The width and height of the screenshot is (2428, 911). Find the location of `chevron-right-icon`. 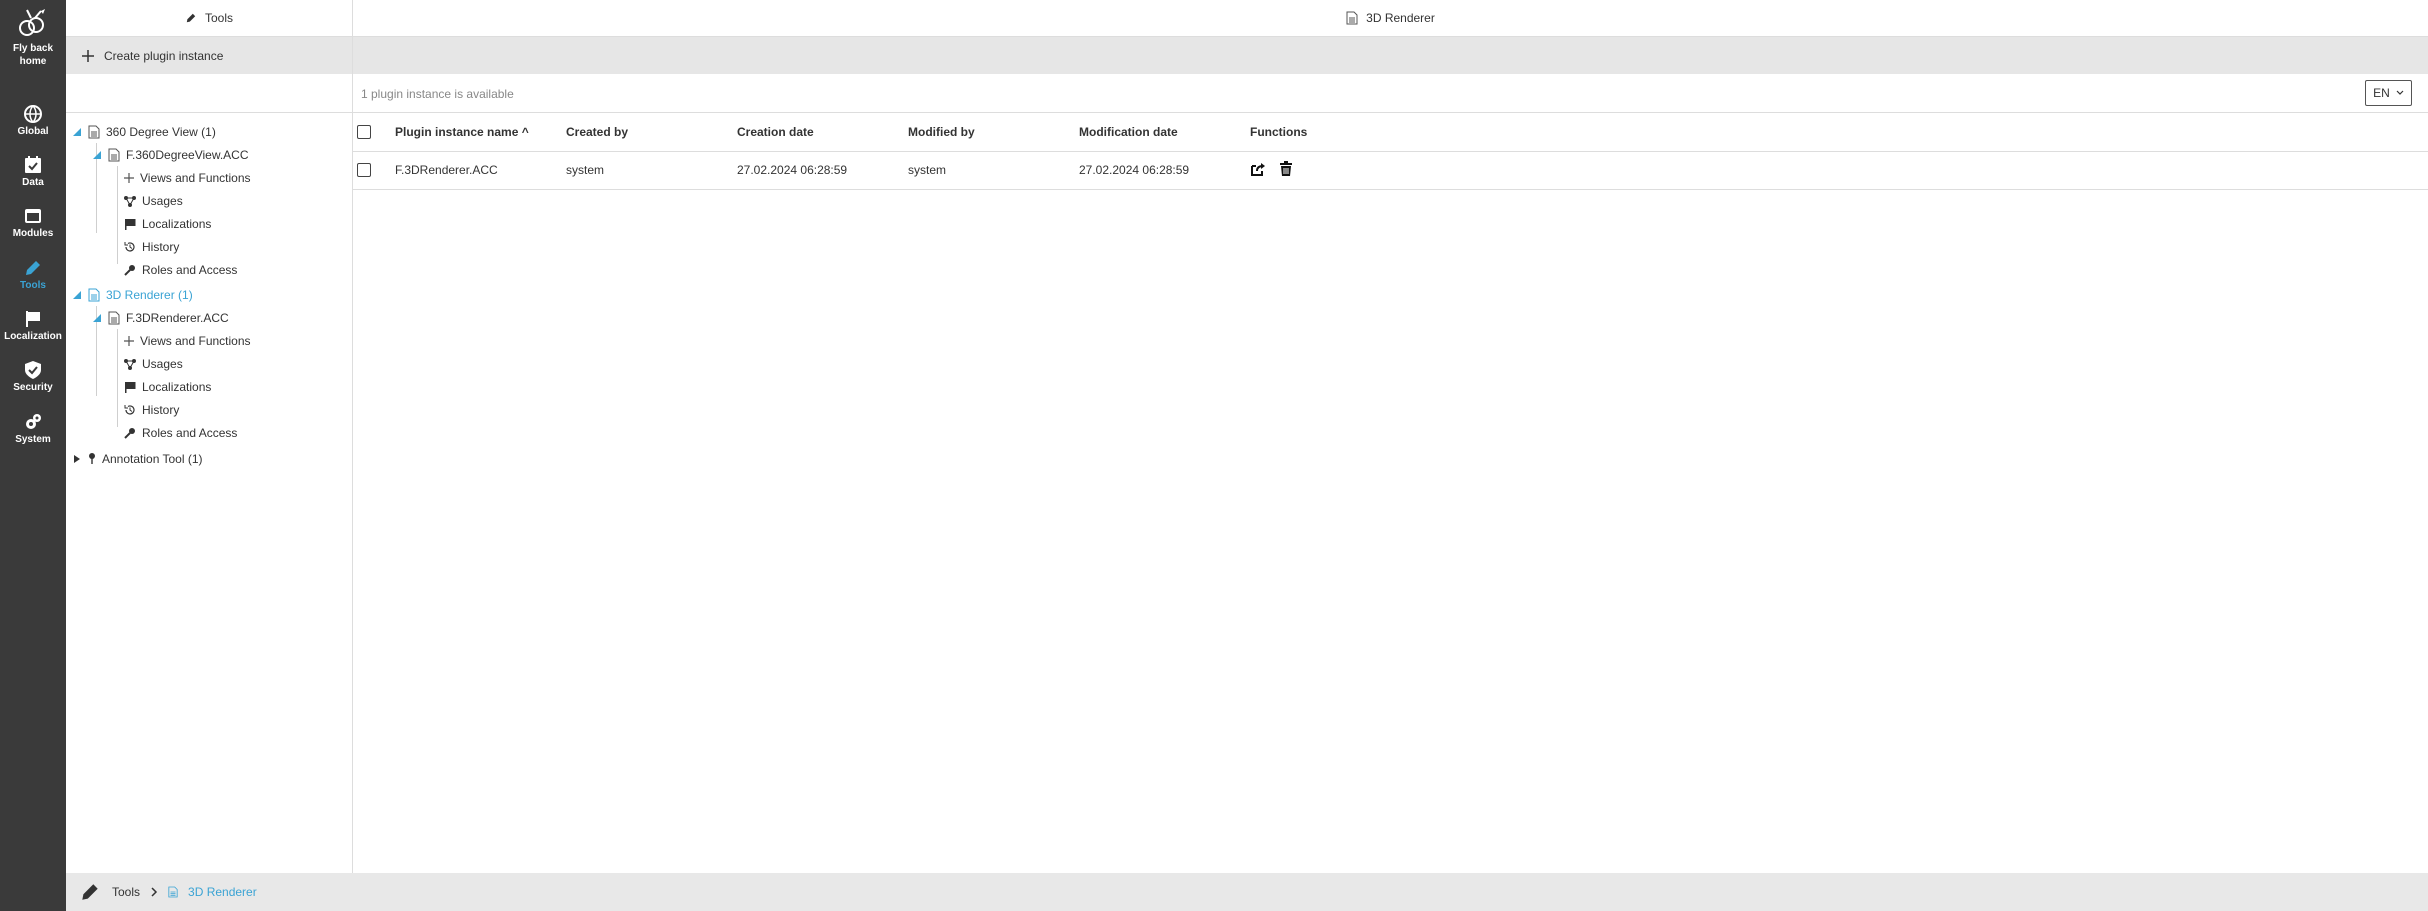

chevron-right-icon is located at coordinates (154, 892).